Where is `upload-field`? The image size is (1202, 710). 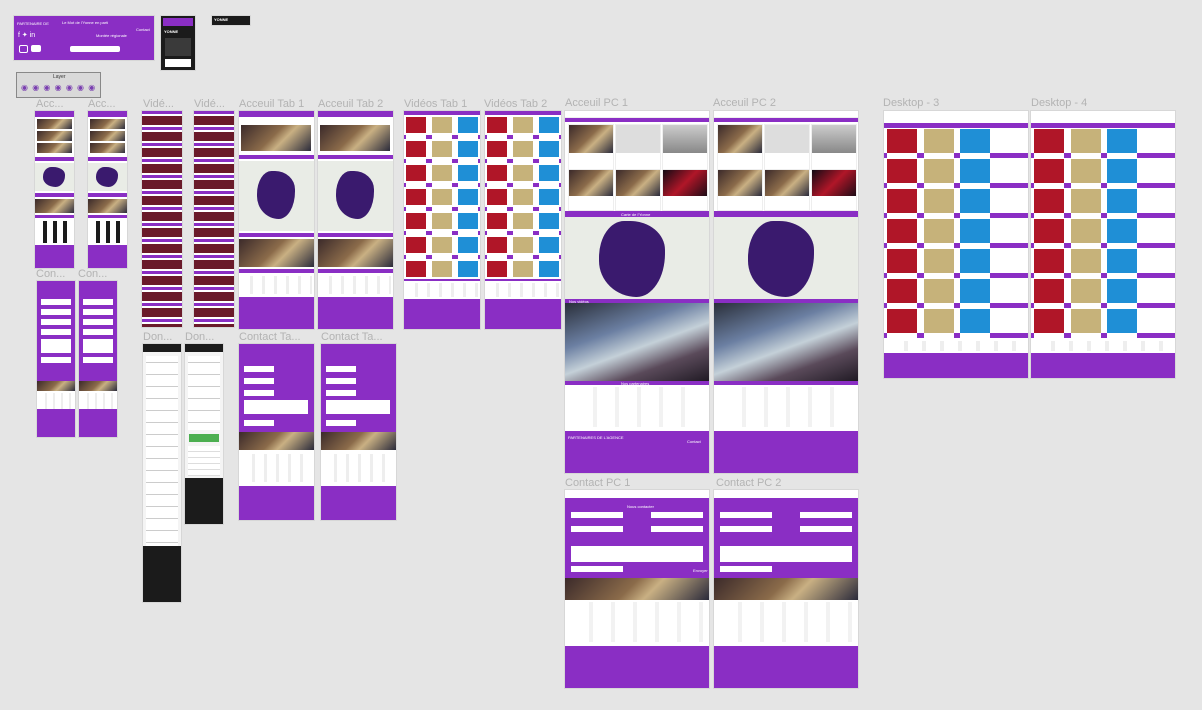 upload-field is located at coordinates (597, 569).